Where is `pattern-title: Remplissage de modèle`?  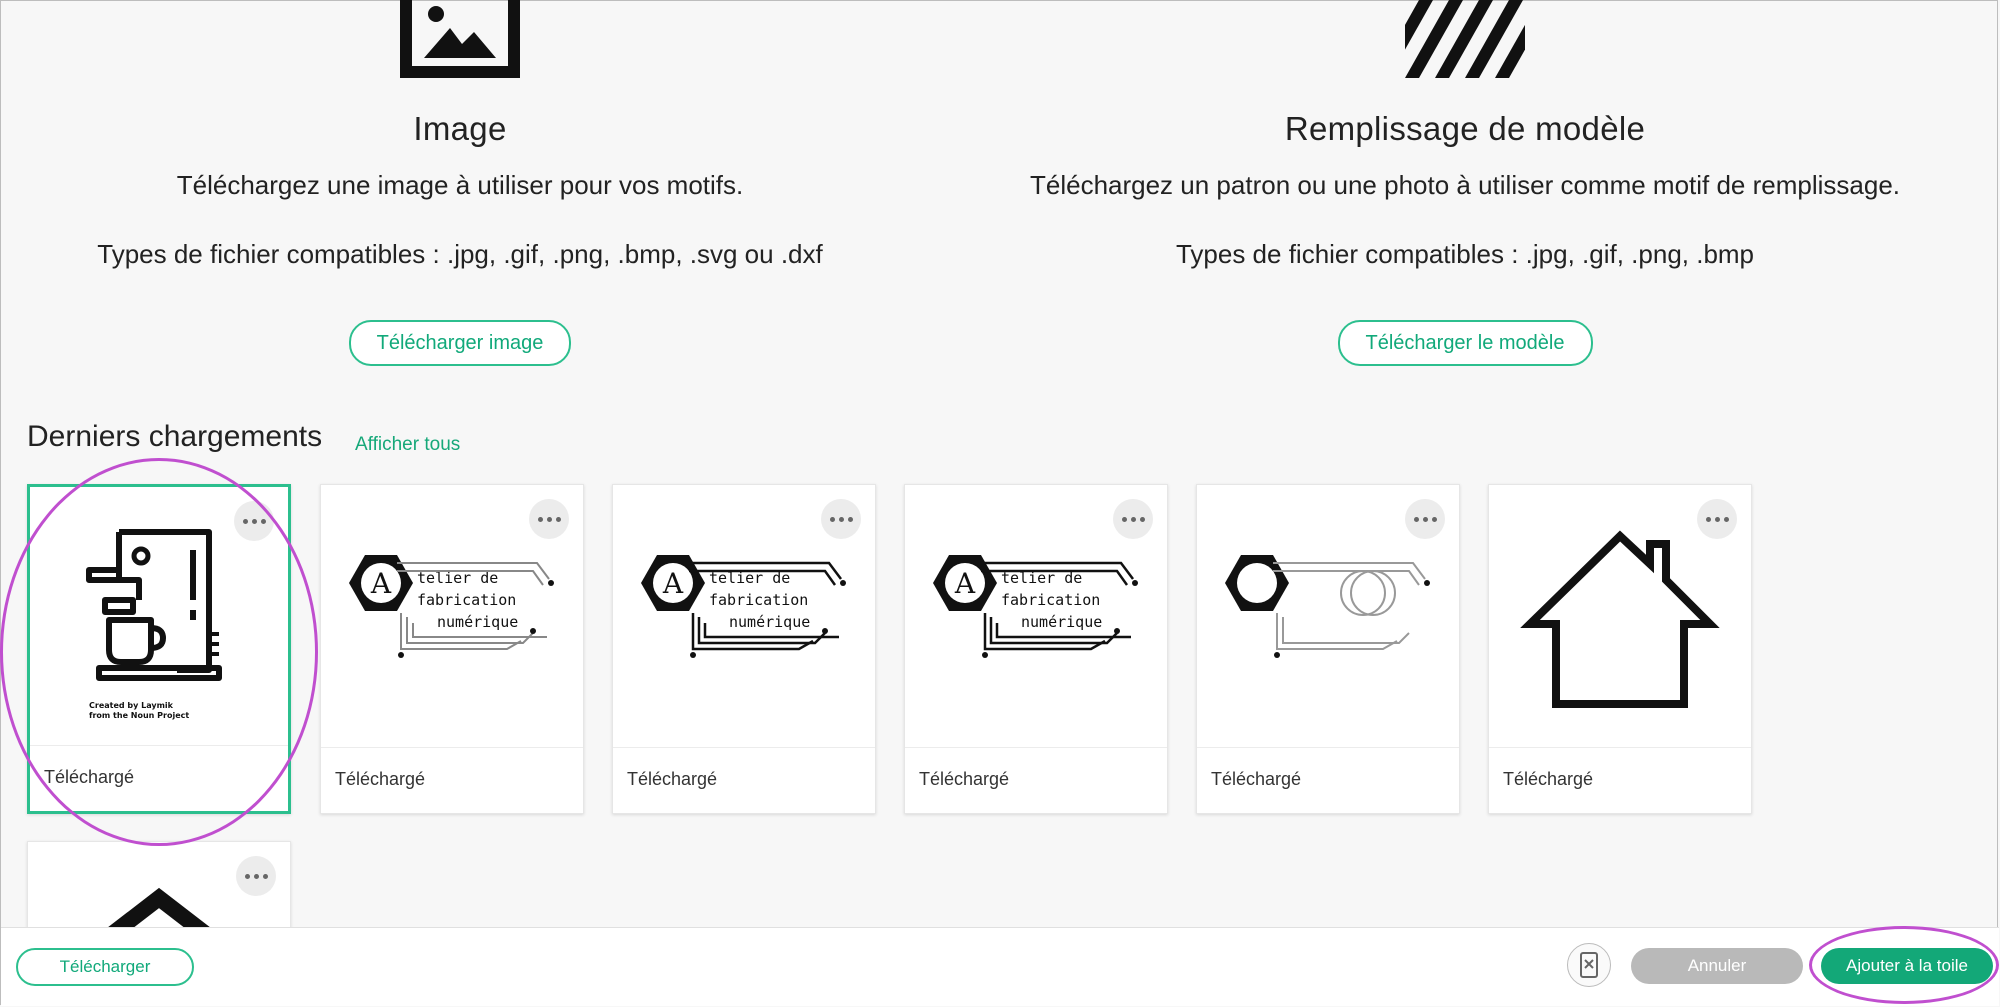 pattern-title: Remplissage de modèle is located at coordinates (1465, 128).